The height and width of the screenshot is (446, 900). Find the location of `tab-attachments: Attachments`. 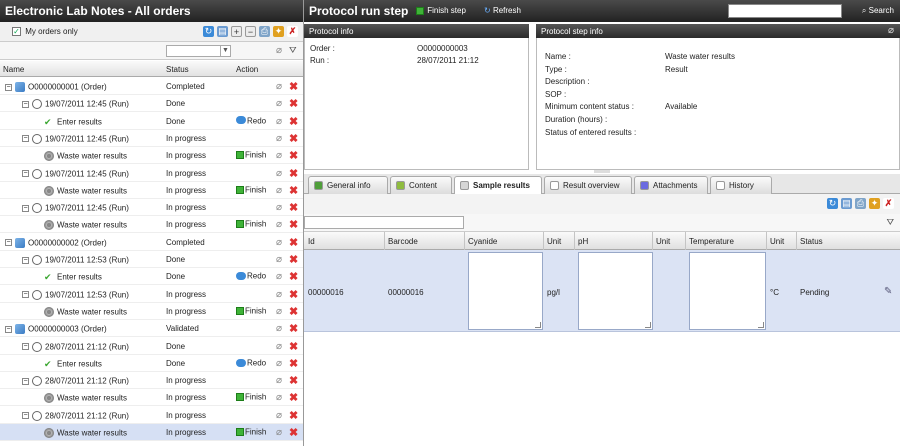

tab-attachments: Attachments is located at coordinates (671, 185).